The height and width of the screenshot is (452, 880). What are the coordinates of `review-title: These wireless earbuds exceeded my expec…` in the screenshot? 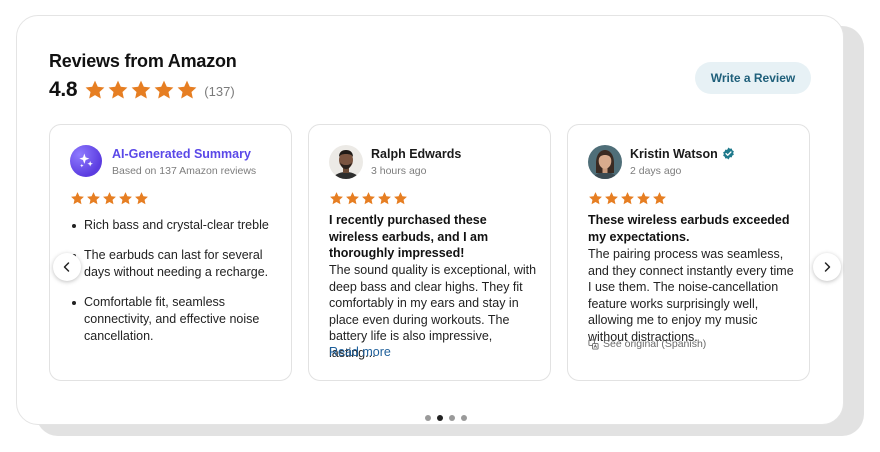 It's located at (689, 228).